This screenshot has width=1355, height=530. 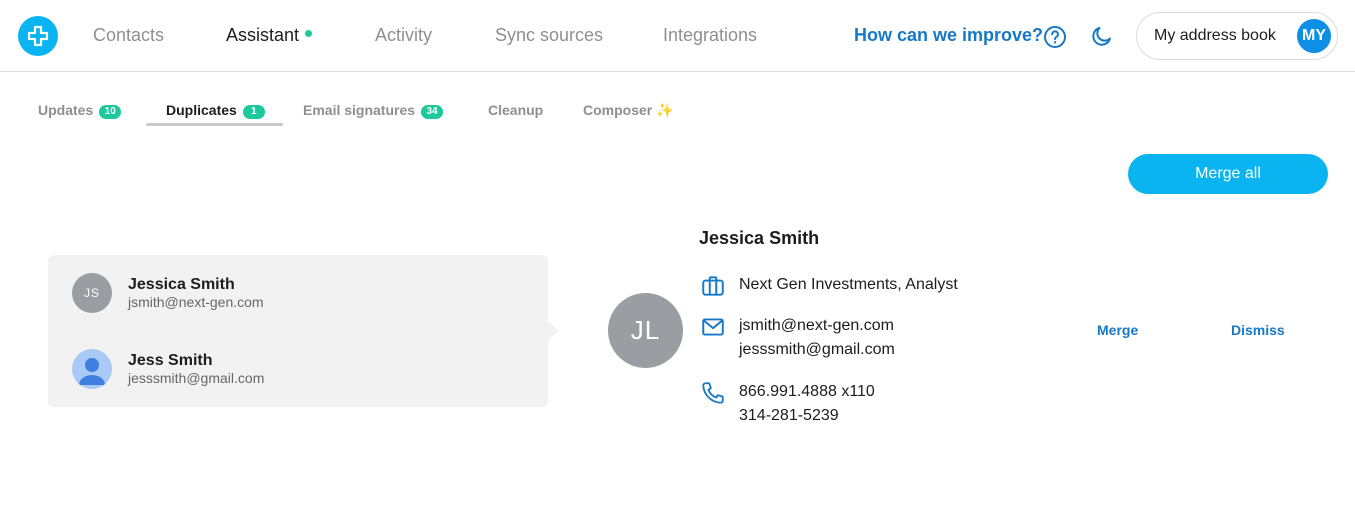 I want to click on tab-composer: Composer ✨, so click(x=628, y=110).